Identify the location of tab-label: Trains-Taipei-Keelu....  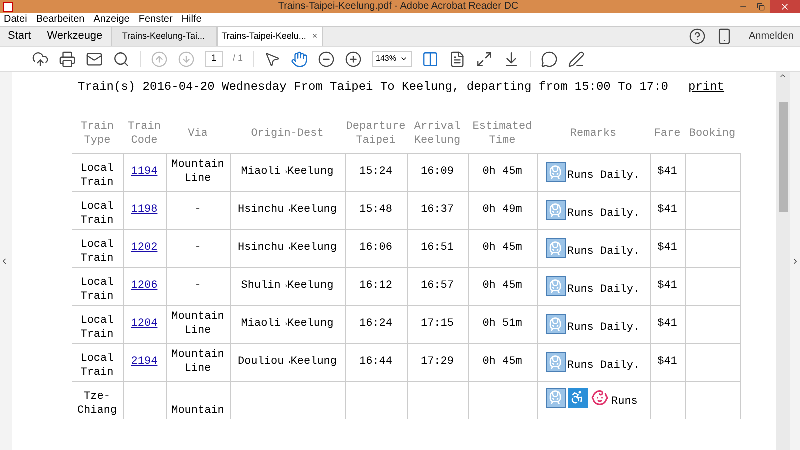
(264, 36).